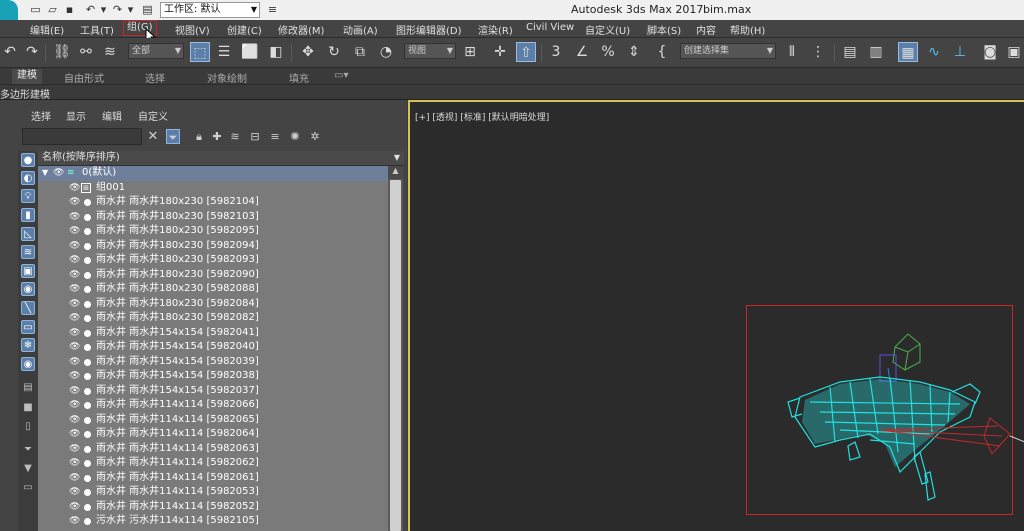 The width and height of the screenshot is (1024, 531). Describe the element at coordinates (213, 478) in the screenshot. I see `list-item: 👁︎ 雨水井 雨水井114x114 [5982061]` at that location.